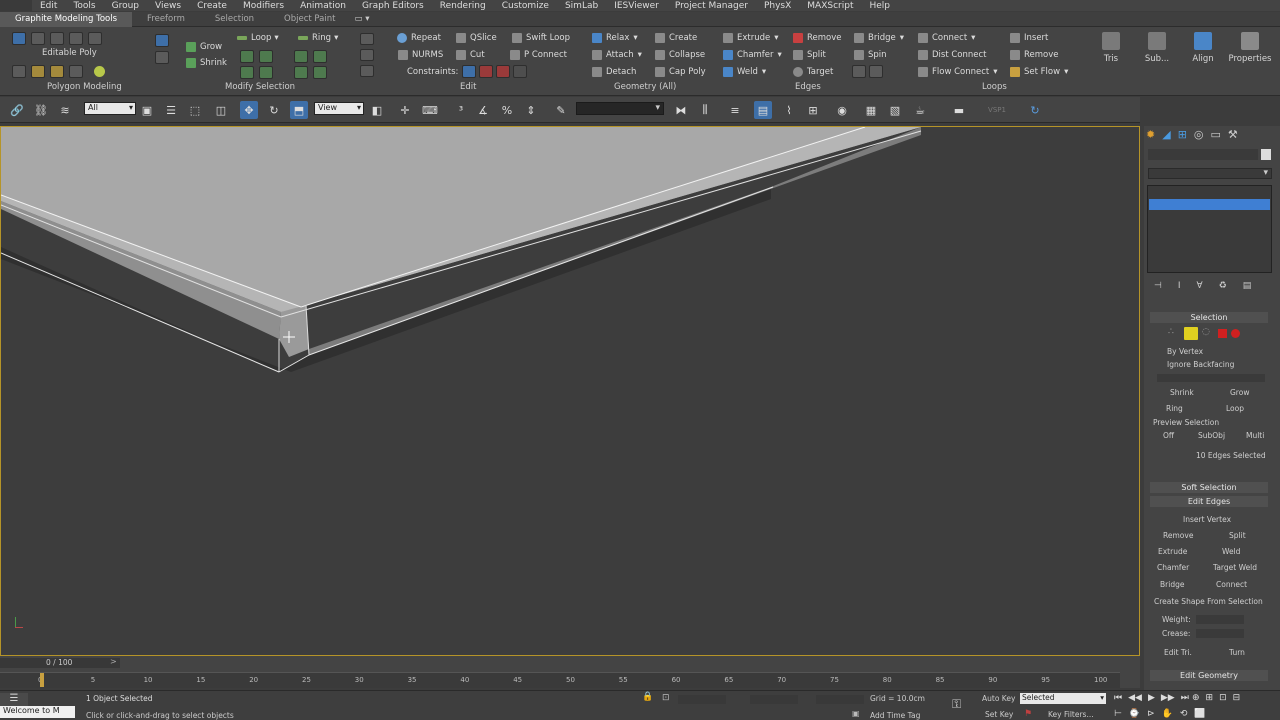 Image resolution: width=1280 pixels, height=720 pixels. I want to click on shrink-button: Shrink, so click(206, 63).